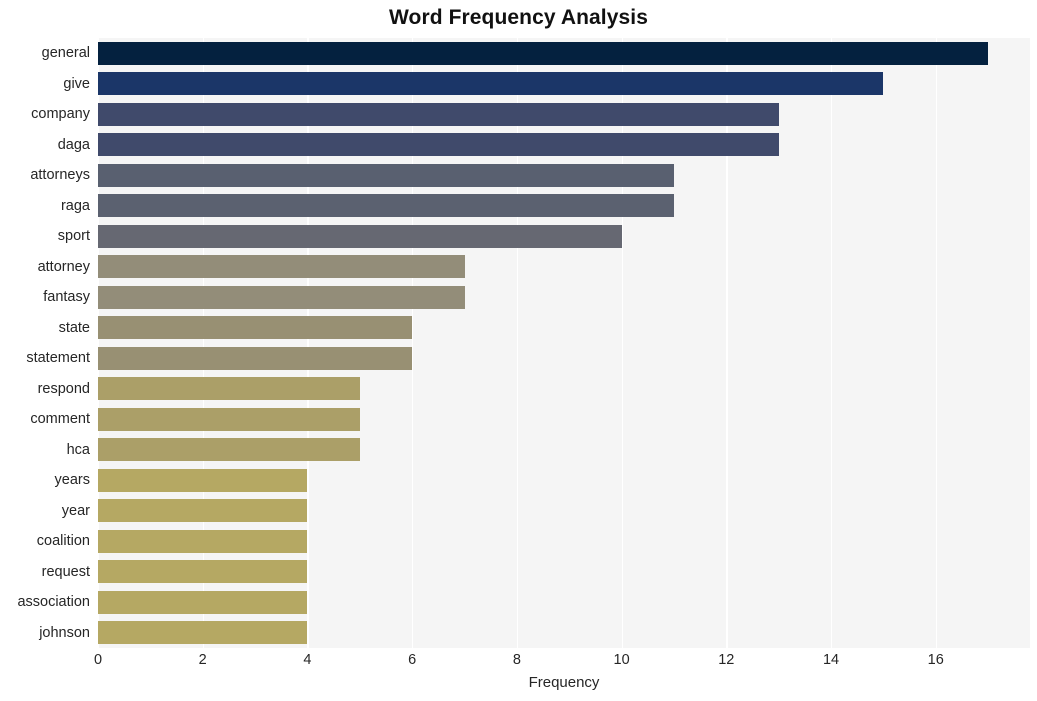 The height and width of the screenshot is (701, 1037). What do you see at coordinates (203, 541) in the screenshot?
I see `bar-coalition` at bounding box center [203, 541].